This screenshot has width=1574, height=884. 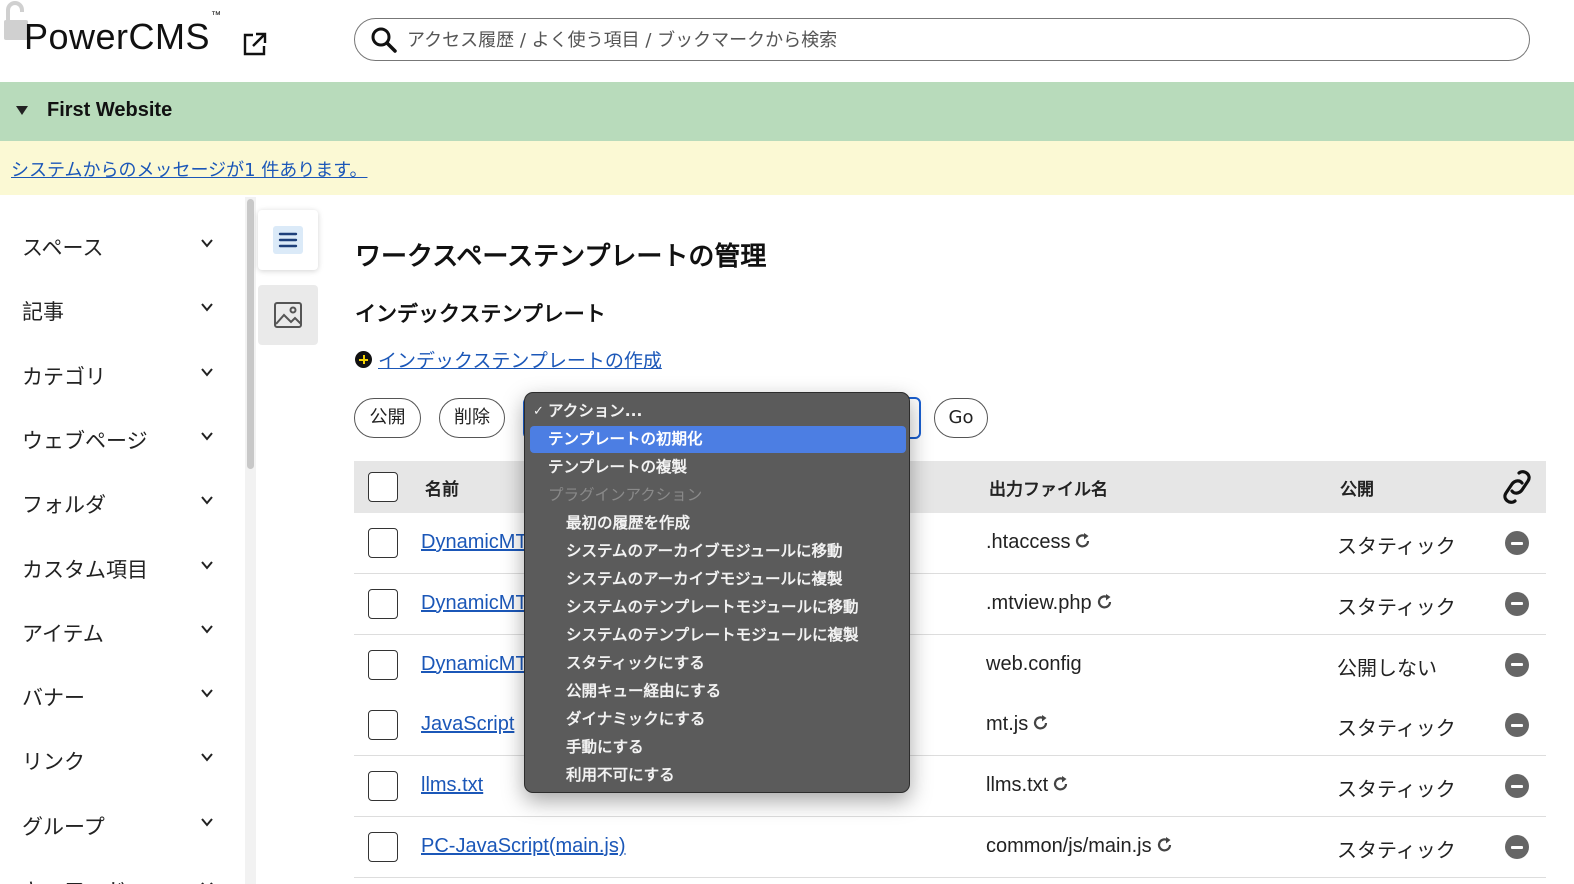 What do you see at coordinates (957, 40) in the screenshot?
I see `search-input` at bounding box center [957, 40].